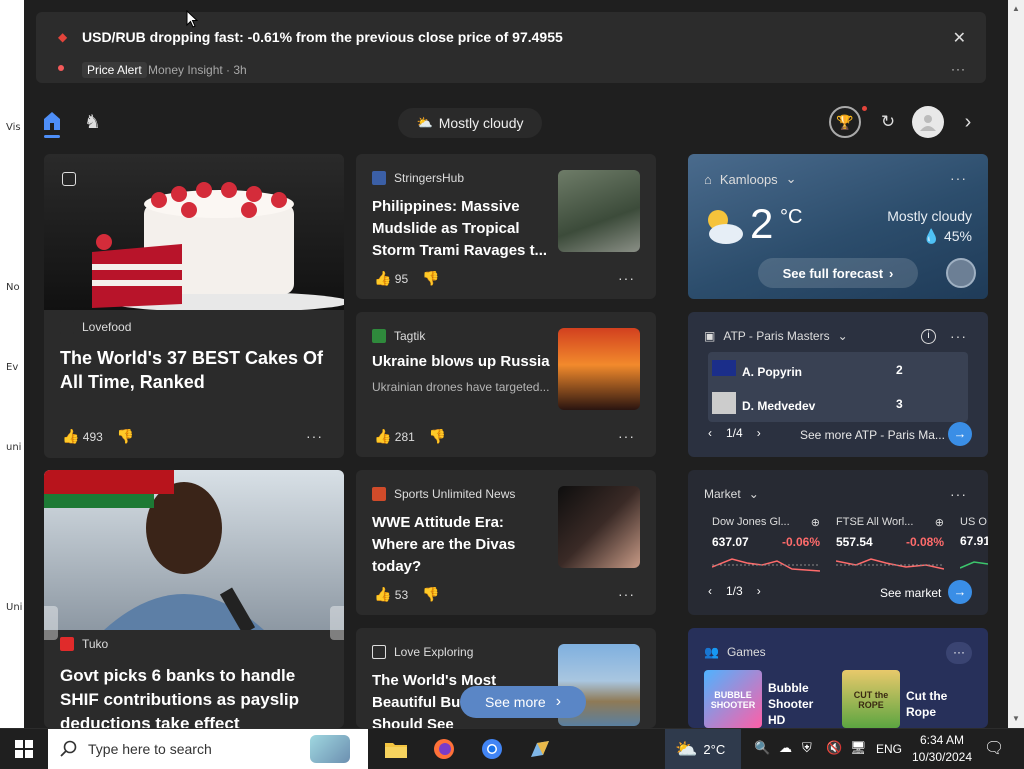 This screenshot has height=769, width=1024. Describe the element at coordinates (731, 494) in the screenshot. I see `market-title: Market ⌄` at that location.